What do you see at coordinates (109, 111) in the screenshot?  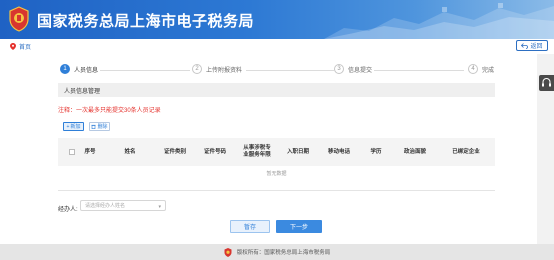 I see `limit-note: 注释：一次最多只能提交30条人员记录` at bounding box center [109, 111].